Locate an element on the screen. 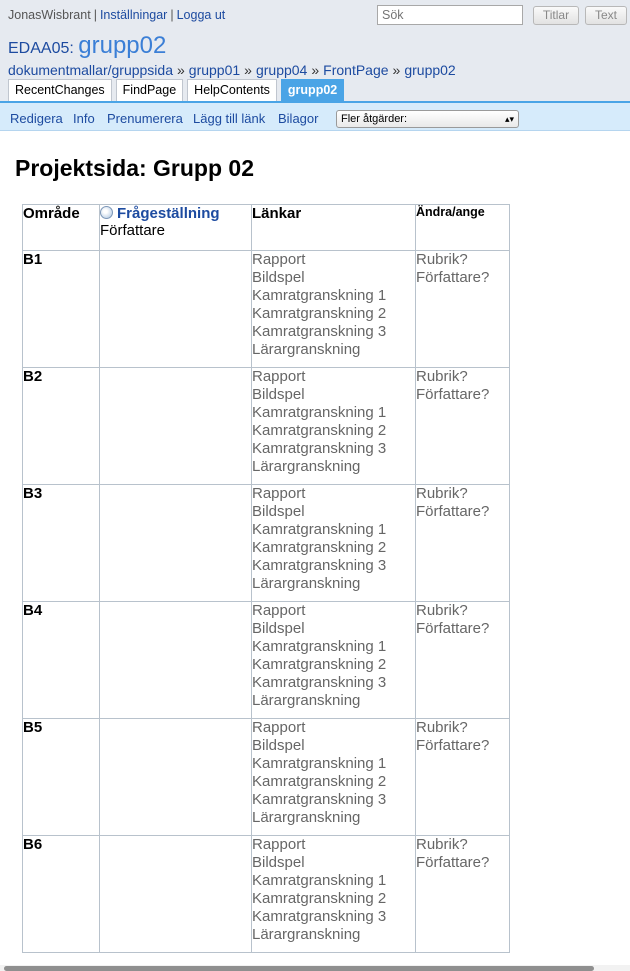  page-title: EDAA05: grupp02 is located at coordinates (87, 46).